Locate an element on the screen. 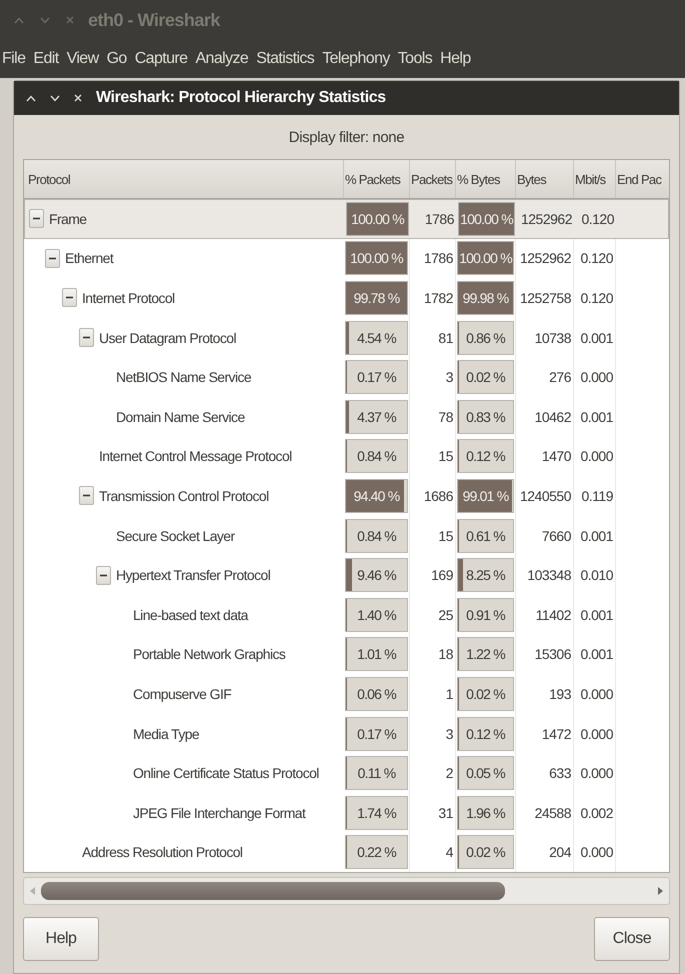  column-header: Bytes is located at coordinates (545, 179).